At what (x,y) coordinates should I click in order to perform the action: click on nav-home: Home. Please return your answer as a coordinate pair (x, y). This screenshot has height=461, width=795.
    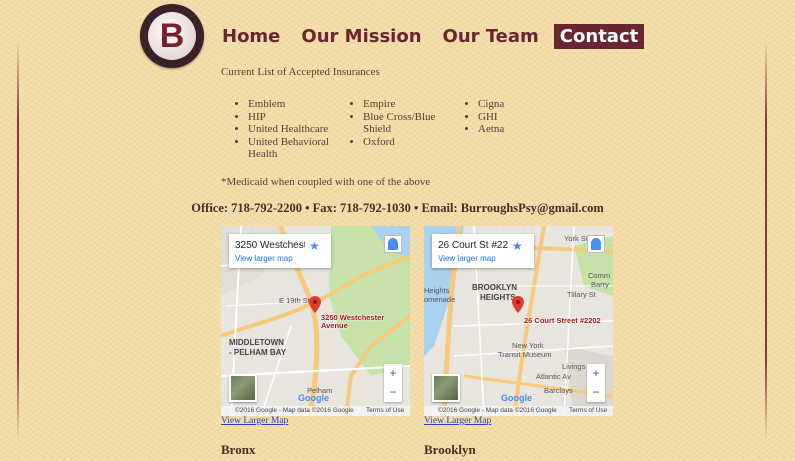
    Looking at the image, I should click on (251, 36).